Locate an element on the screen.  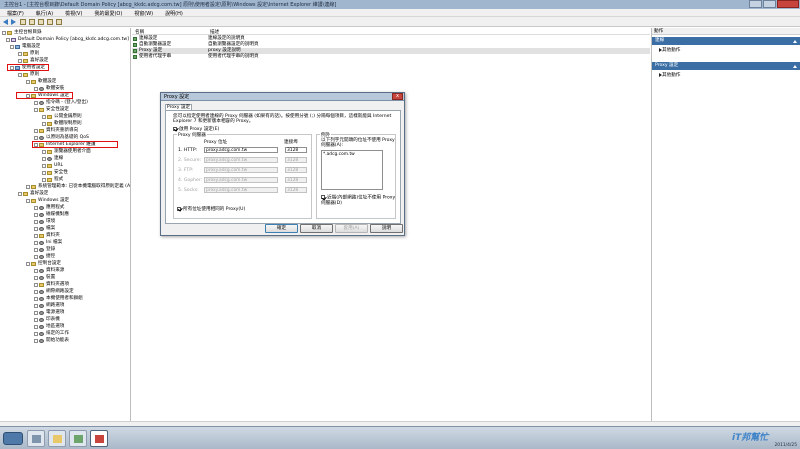
up-folder-icon is located at coordinates (23, 22).